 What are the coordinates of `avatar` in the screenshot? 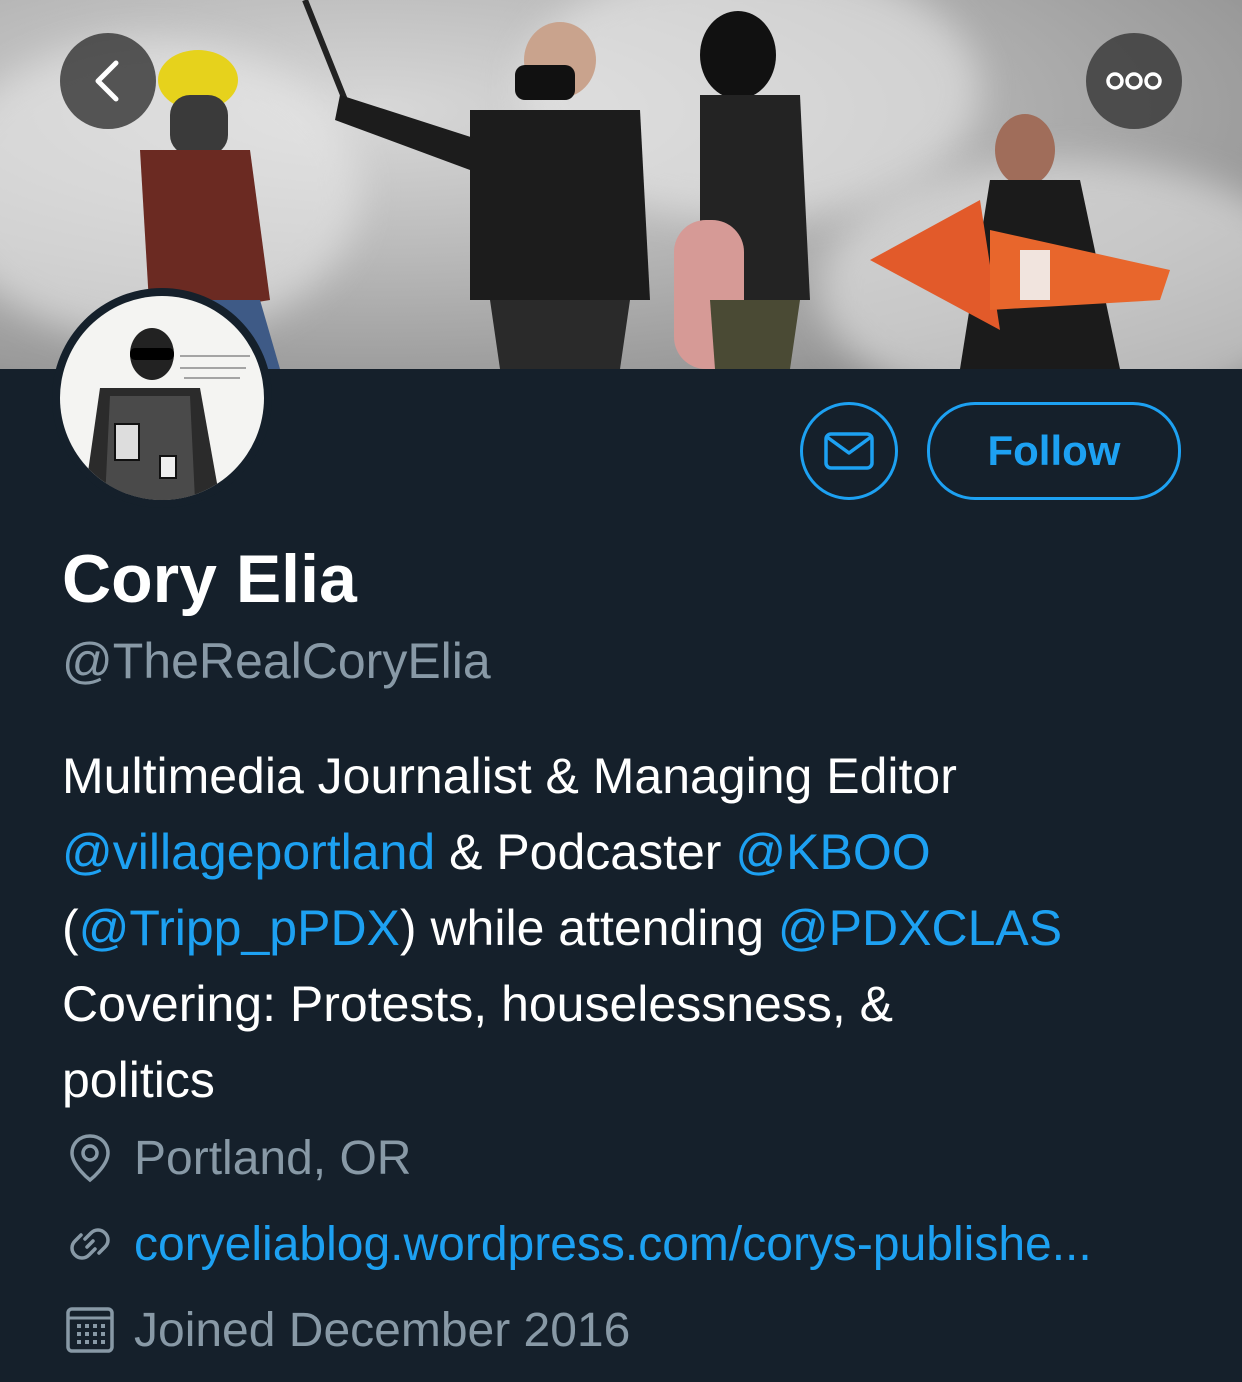 It's located at (162, 398).